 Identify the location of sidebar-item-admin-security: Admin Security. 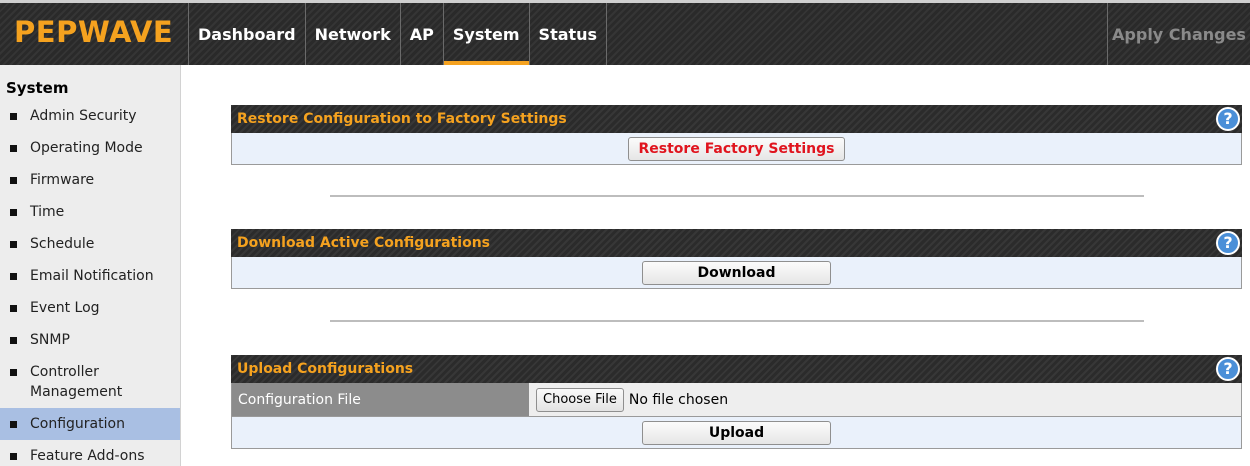
(90, 116).